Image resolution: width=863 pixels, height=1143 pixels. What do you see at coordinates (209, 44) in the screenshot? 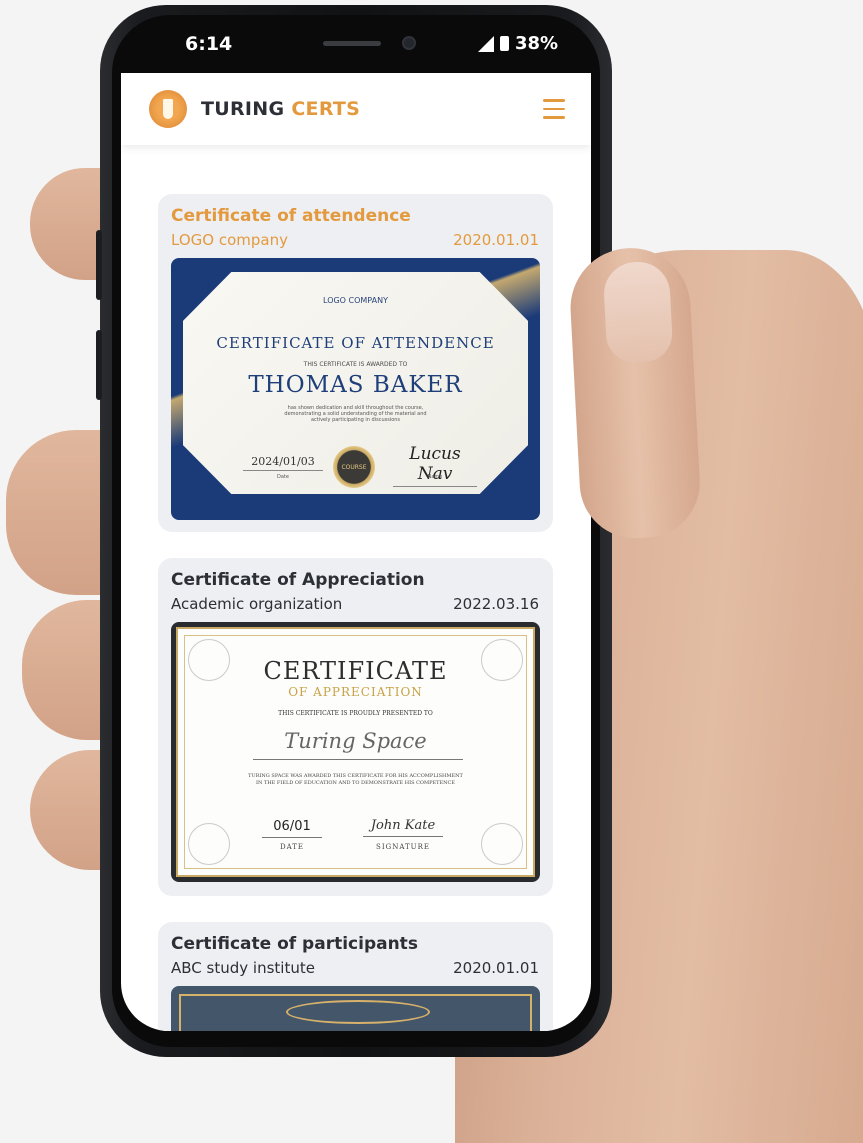
I see `status-time: 6:14` at bounding box center [209, 44].